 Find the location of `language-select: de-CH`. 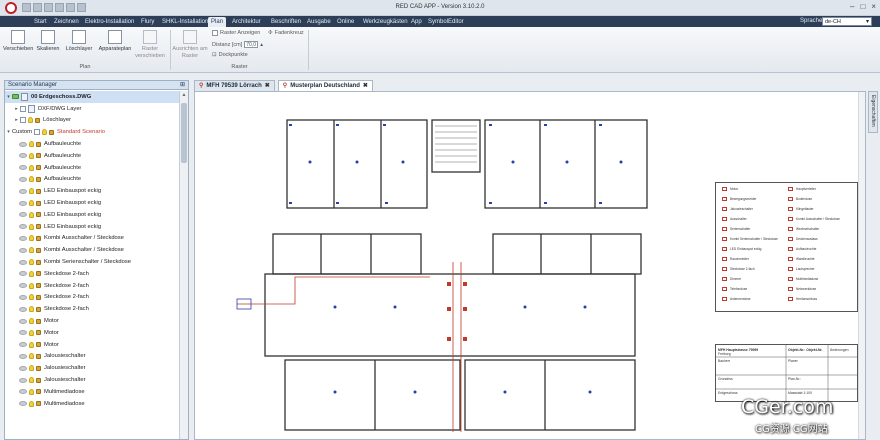

language-select: de-CH is located at coordinates (847, 21).